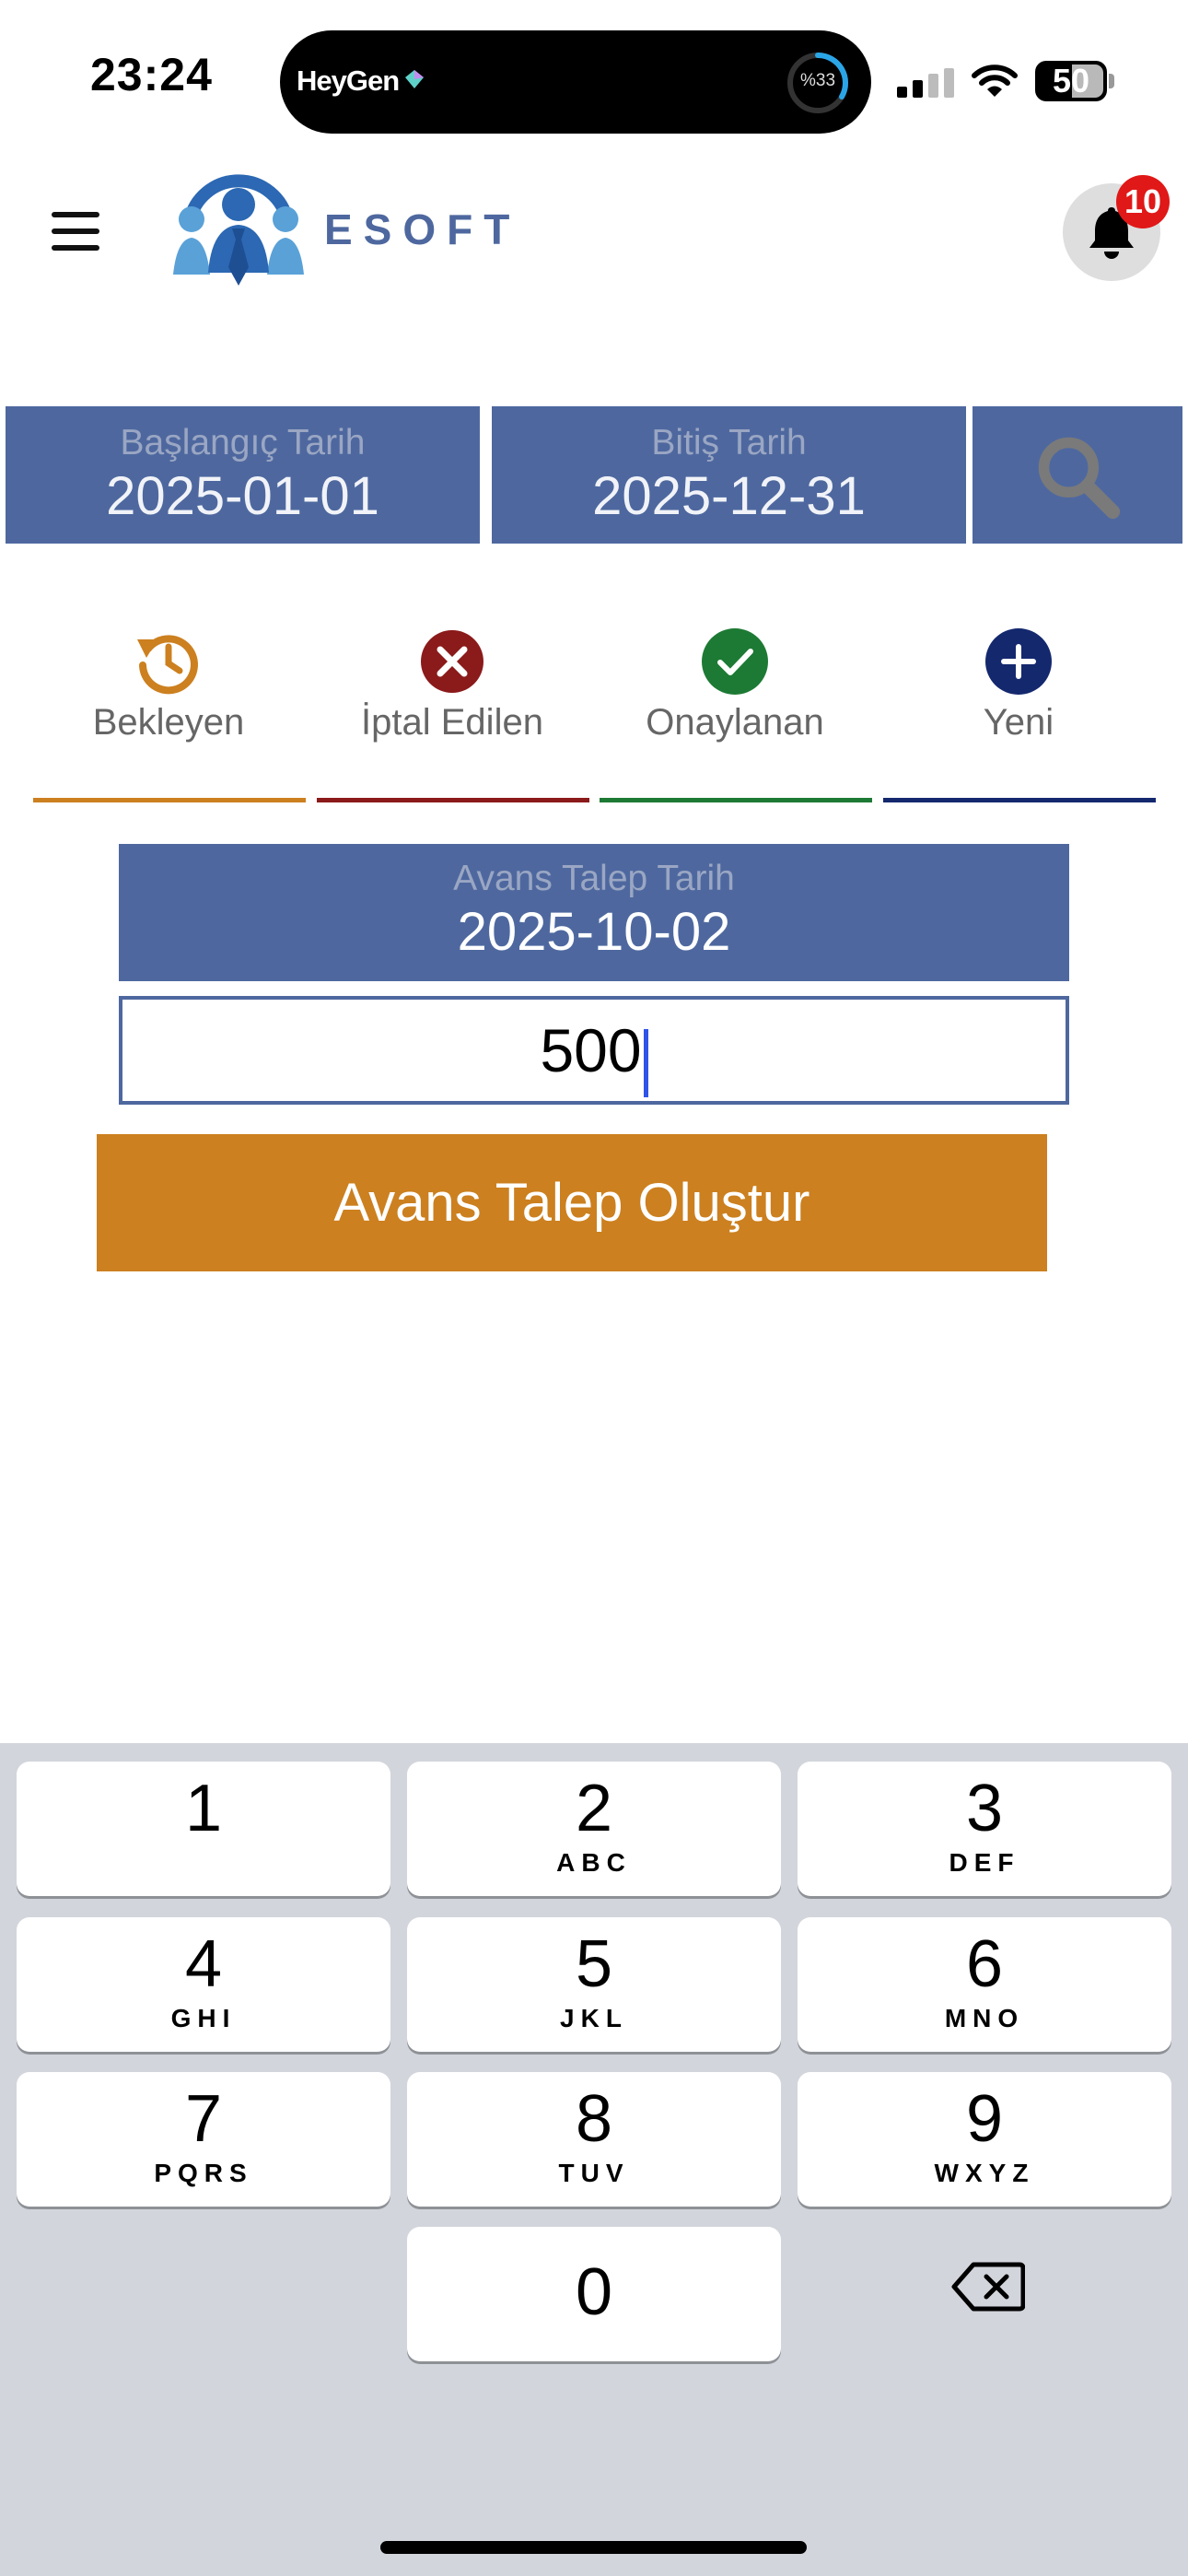 Image resolution: width=1188 pixels, height=2576 pixels. What do you see at coordinates (243, 443) in the screenshot?
I see `start-date-label: Başlangıç Tarih` at bounding box center [243, 443].